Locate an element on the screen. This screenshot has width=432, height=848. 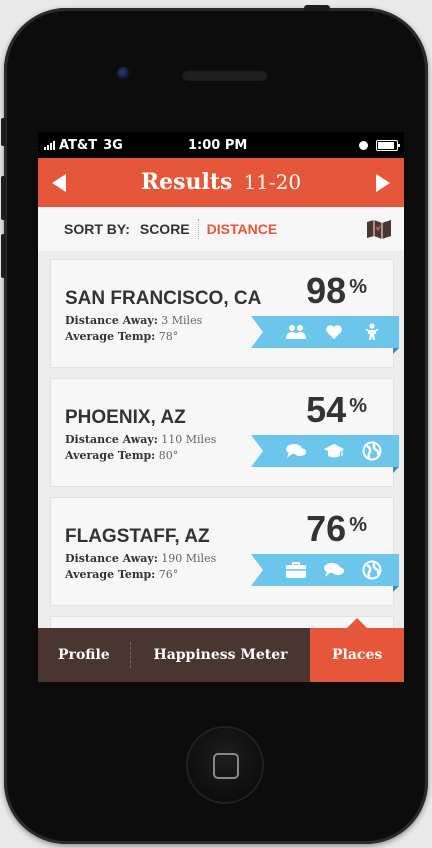
earpiece-speaker is located at coordinates (225, 75).